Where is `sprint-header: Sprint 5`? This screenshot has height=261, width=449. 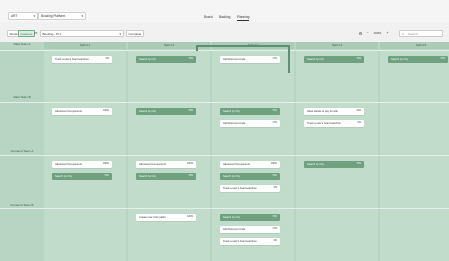
sprint-header: Sprint 5 is located at coordinates (414, 45).